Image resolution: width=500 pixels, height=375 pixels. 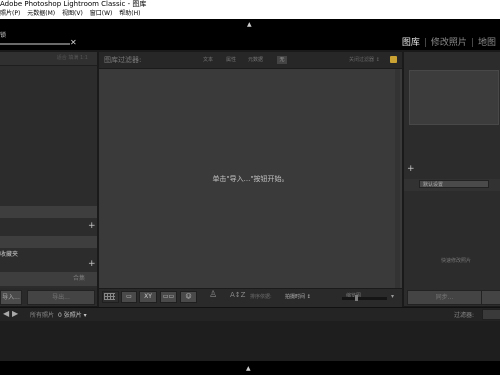 What do you see at coordinates (72, 13) in the screenshot?
I see `menu-view: 视图(V)` at bounding box center [72, 13].